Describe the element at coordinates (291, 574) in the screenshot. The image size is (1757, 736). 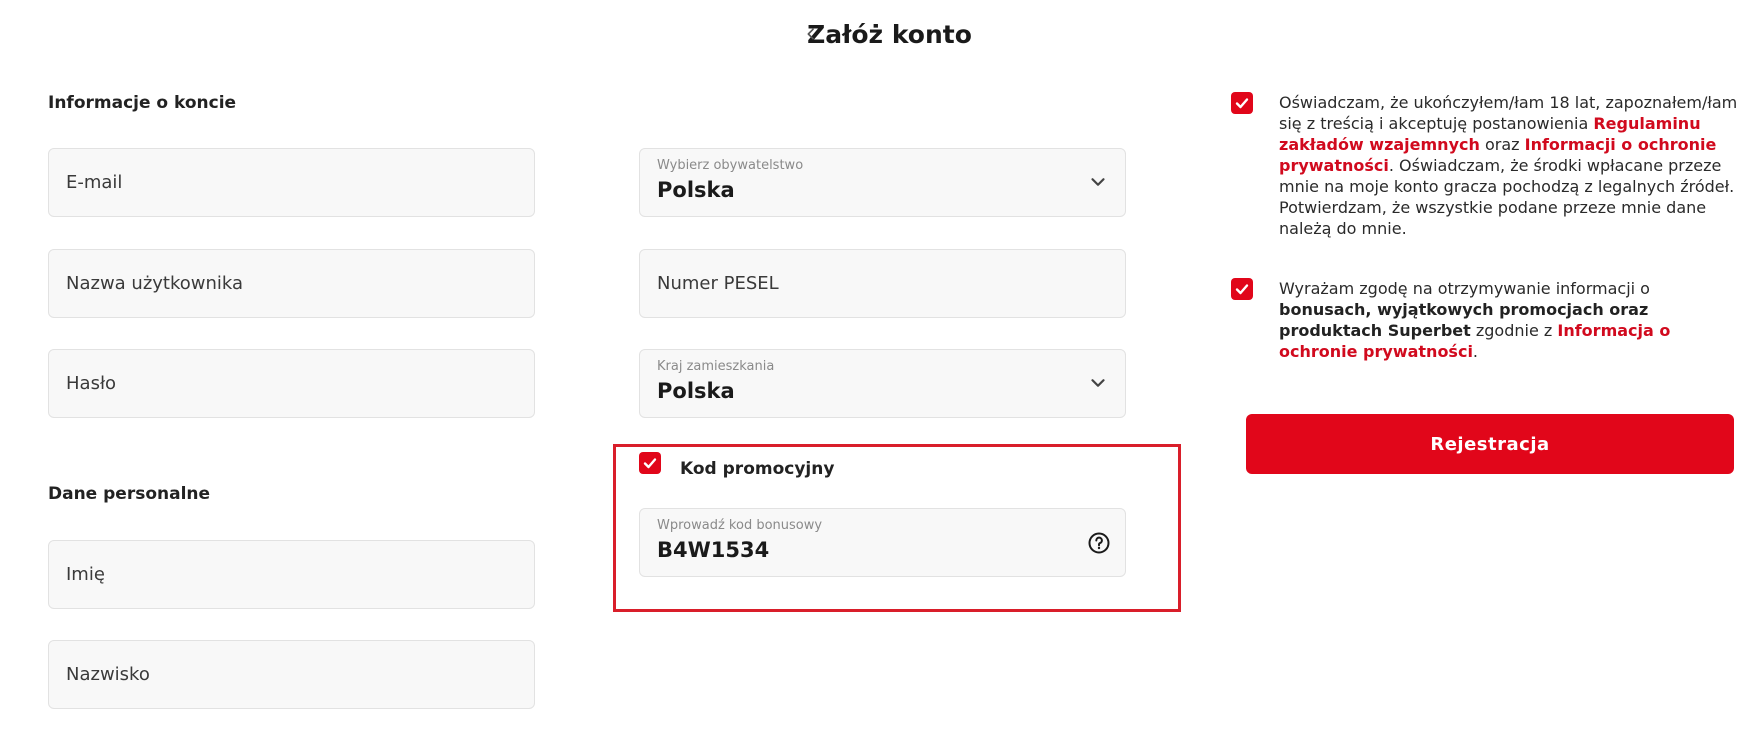
I see `first-name-field: Imię` at that location.